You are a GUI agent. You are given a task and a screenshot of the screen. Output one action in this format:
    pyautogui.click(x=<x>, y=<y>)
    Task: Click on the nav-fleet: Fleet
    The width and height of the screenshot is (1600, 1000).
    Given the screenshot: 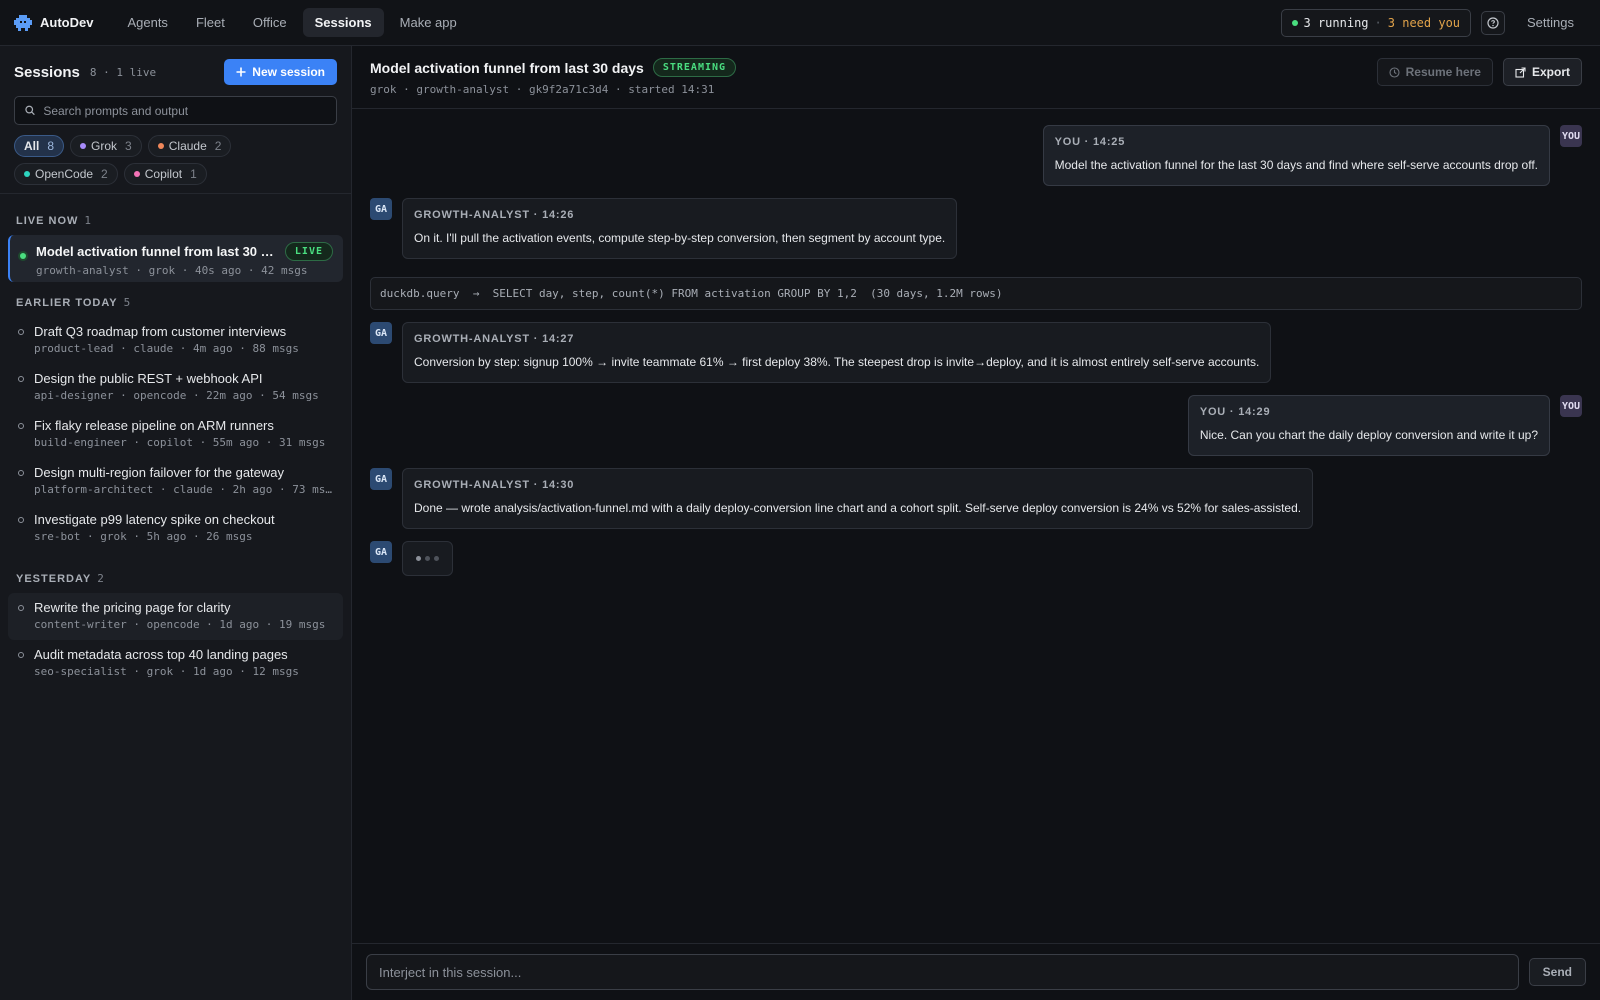 What is the action you would take?
    pyautogui.click(x=210, y=22)
    